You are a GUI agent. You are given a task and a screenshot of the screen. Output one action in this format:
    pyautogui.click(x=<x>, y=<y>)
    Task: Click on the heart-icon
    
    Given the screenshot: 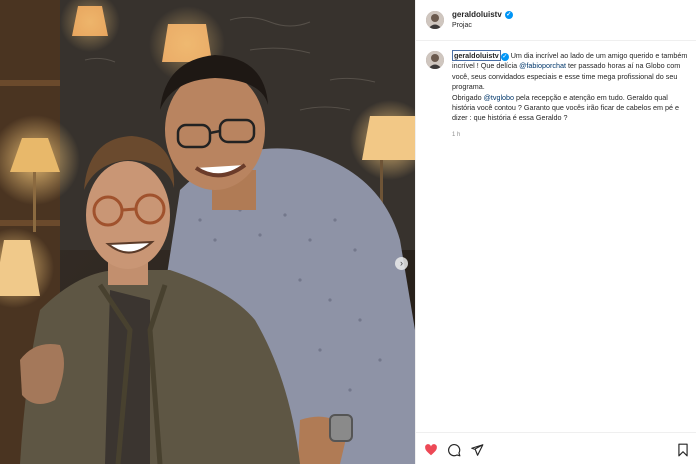 What is the action you would take?
    pyautogui.click(x=431, y=450)
    